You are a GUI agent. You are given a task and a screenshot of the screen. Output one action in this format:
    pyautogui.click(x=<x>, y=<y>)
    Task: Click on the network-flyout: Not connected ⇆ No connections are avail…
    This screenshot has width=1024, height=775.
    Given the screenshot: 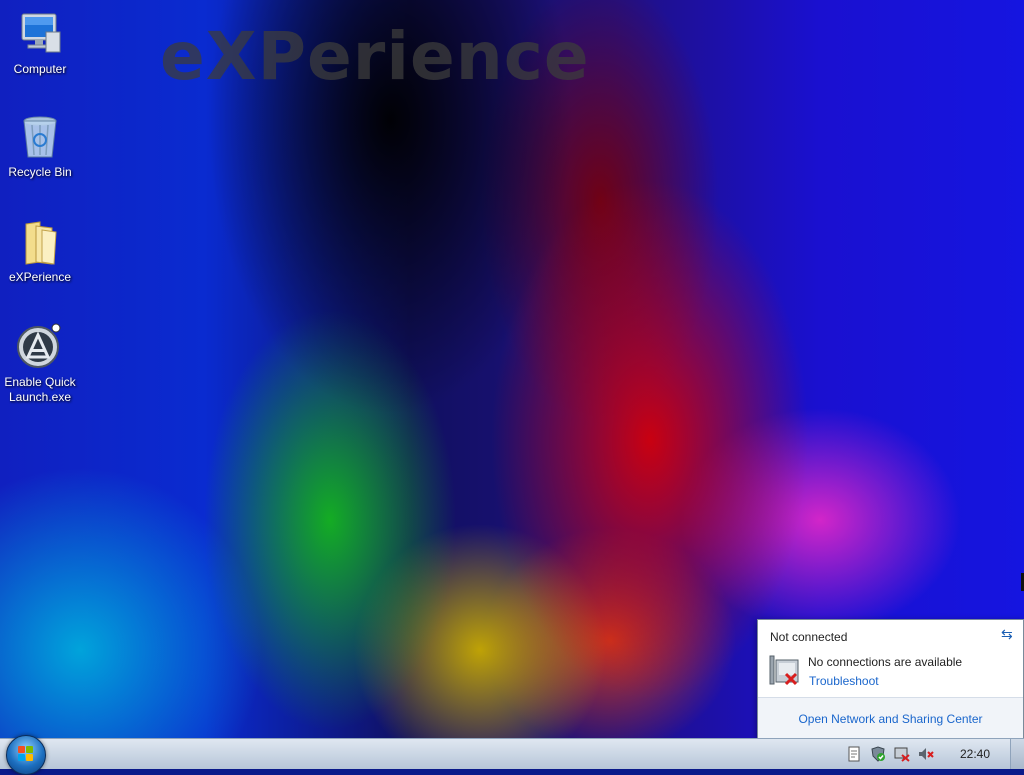 What is the action you would take?
    pyautogui.click(x=890, y=679)
    